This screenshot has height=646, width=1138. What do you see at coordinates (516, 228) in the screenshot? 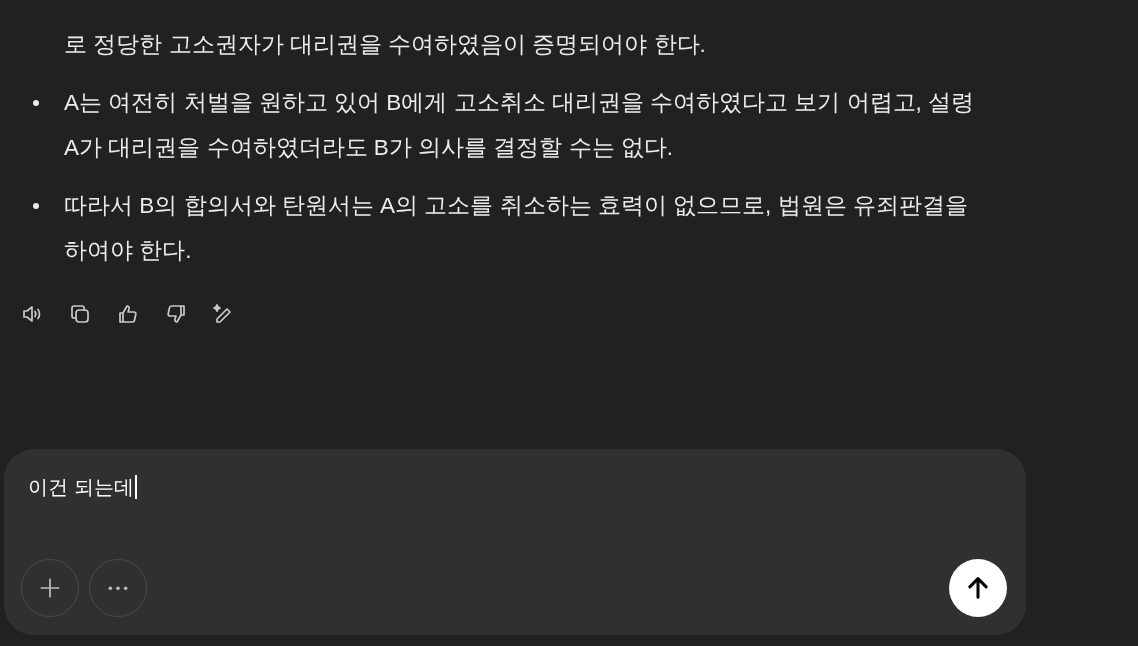
I see `bullet-text: 따라서 B의 합의서와 탄원서는 A의 고소를 취소하는 효력이 없으므로, 법원은 유죄판결을 하여야 한다.` at bounding box center [516, 228].